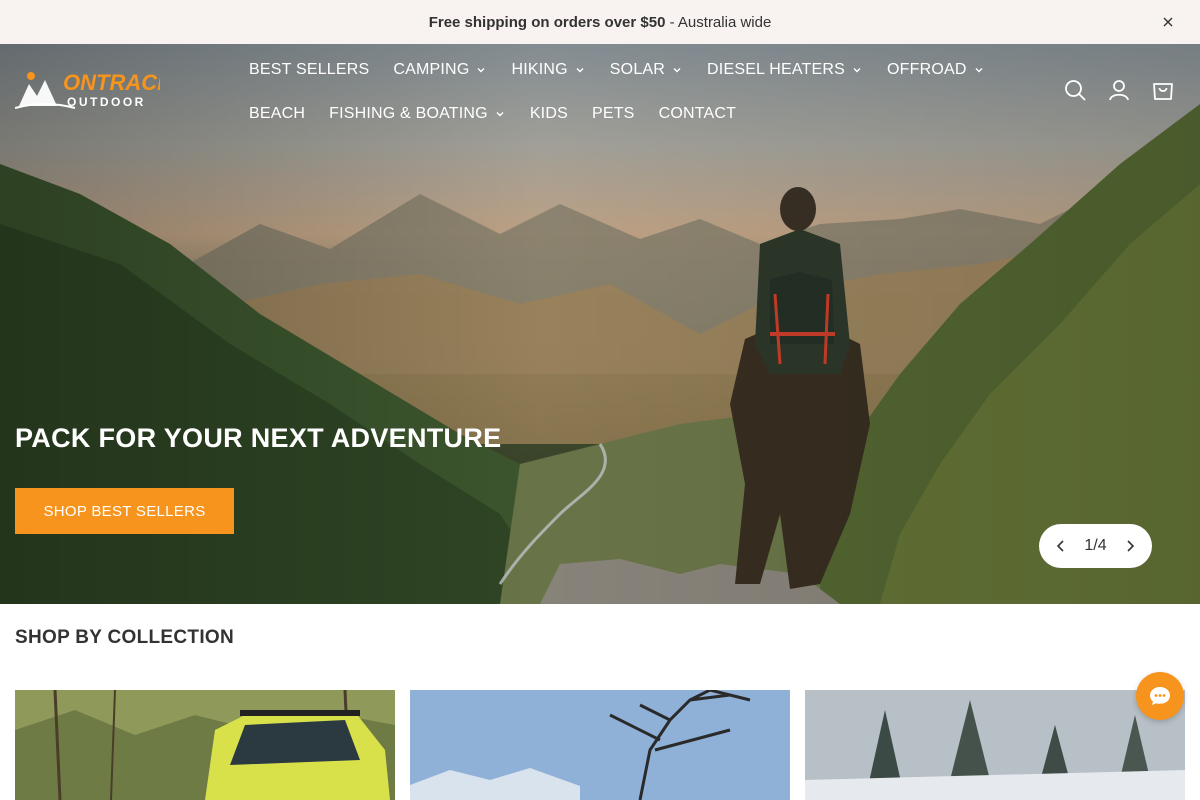  Describe the element at coordinates (637, 69) in the screenshot. I see `nav-item-label: SOLAR` at that location.